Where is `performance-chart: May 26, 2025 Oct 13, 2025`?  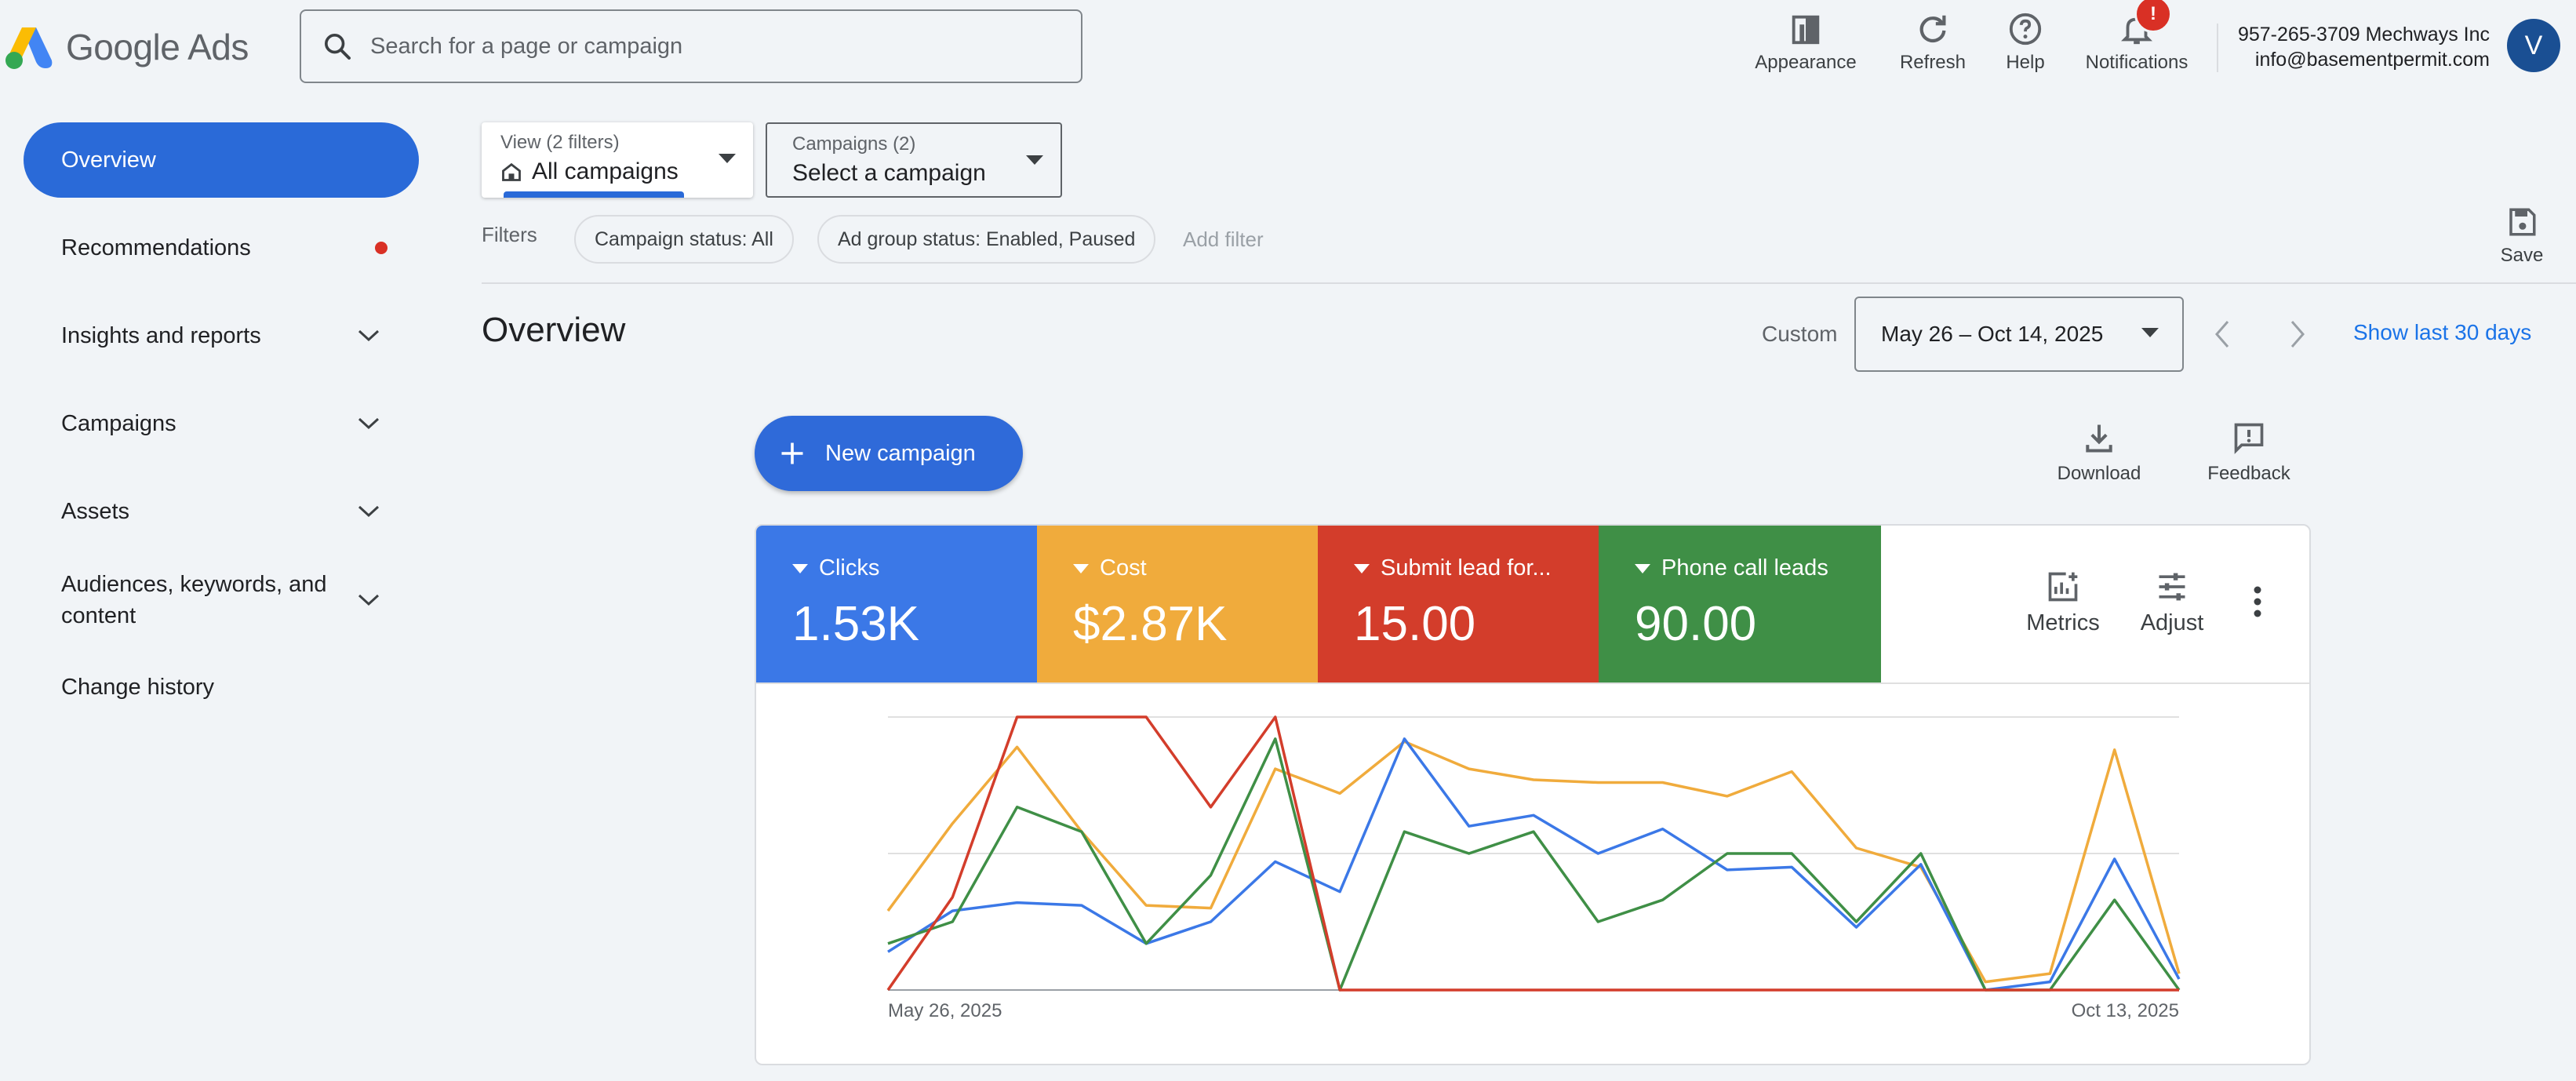
performance-chart: May 26, 2025 Oct 13, 2025 is located at coordinates (1533, 868).